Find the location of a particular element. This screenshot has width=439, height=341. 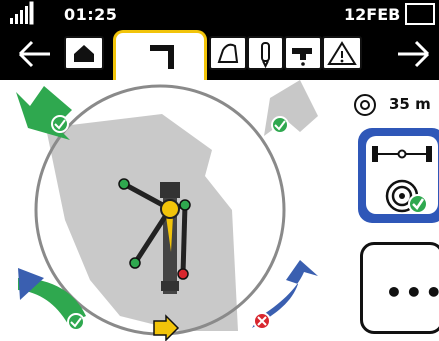

machine-card is located at coordinates (398, 175).